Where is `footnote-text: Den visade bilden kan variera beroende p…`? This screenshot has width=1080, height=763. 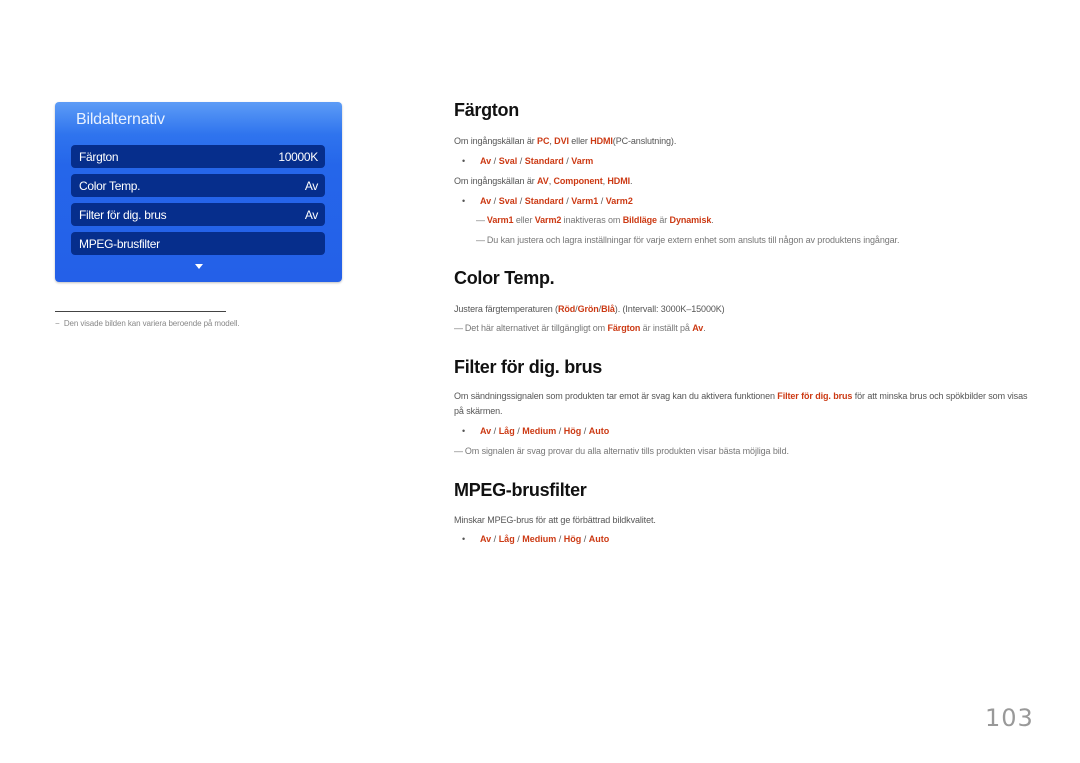 footnote-text: Den visade bilden kan variera beroende p… is located at coordinates (151, 323).